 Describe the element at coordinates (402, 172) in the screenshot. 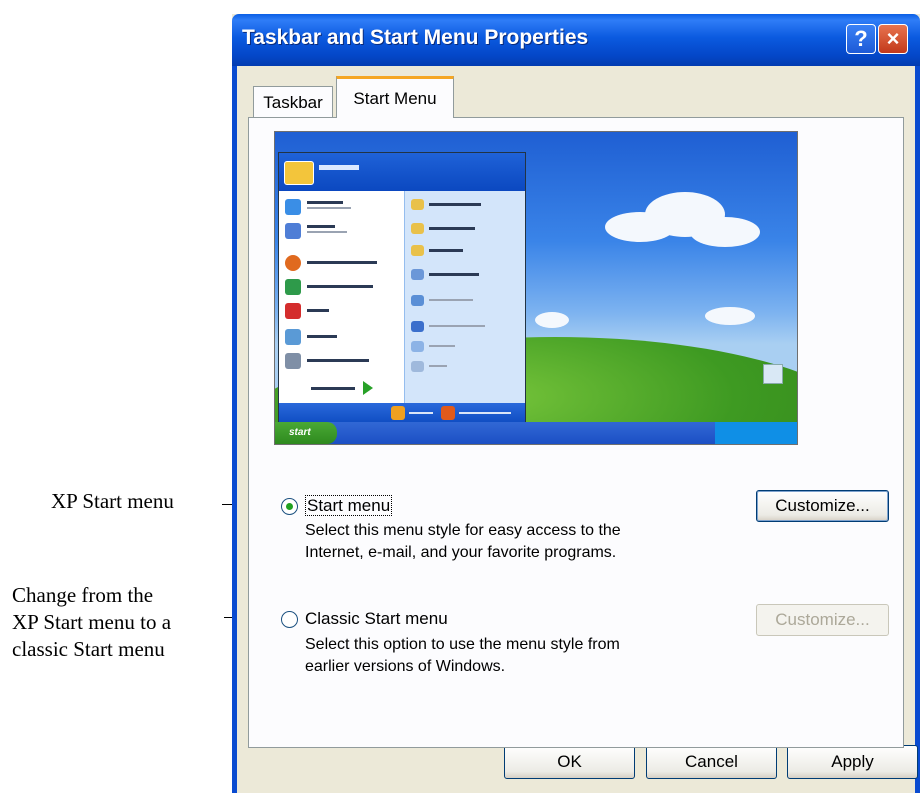

I see `preview-start-menu-header` at that location.